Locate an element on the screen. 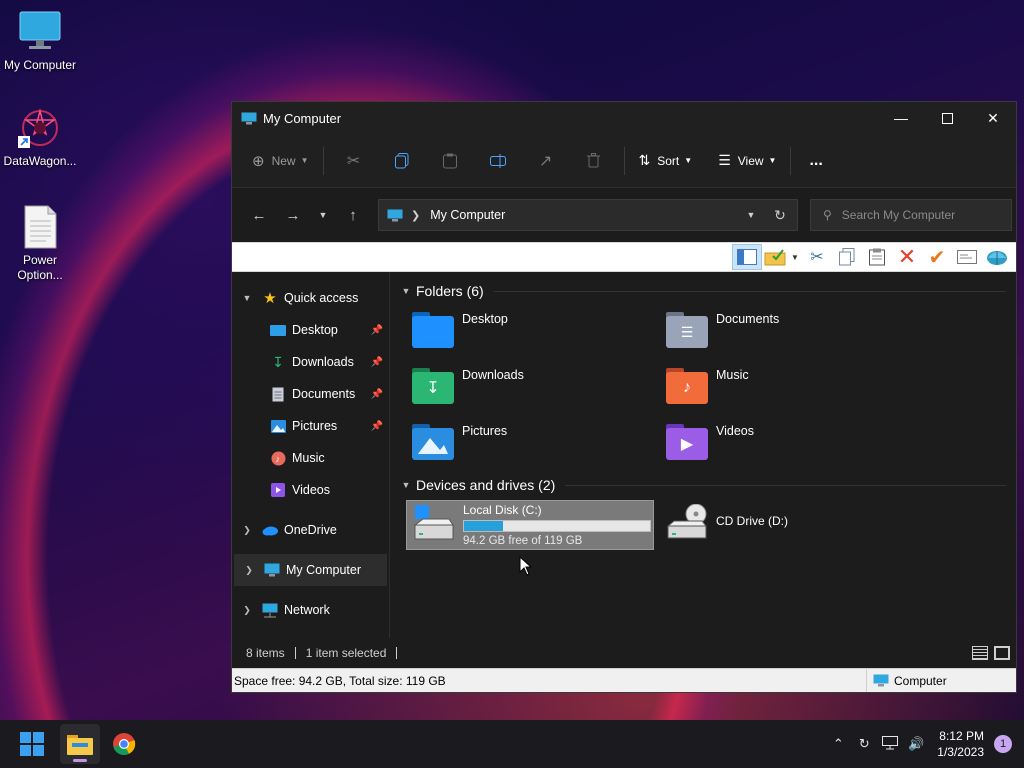  sidebar-item-label: Videos is located at coordinates (311, 490).